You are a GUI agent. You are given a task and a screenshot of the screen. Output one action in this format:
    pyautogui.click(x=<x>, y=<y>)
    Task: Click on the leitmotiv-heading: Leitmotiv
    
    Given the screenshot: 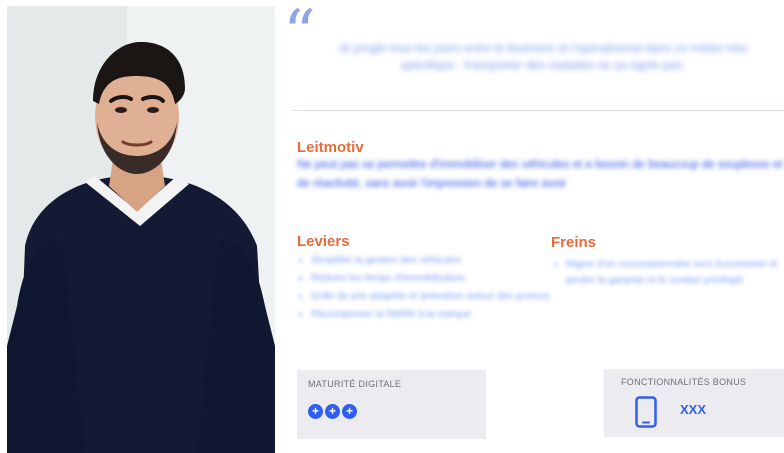 What is the action you would take?
    pyautogui.click(x=330, y=147)
    